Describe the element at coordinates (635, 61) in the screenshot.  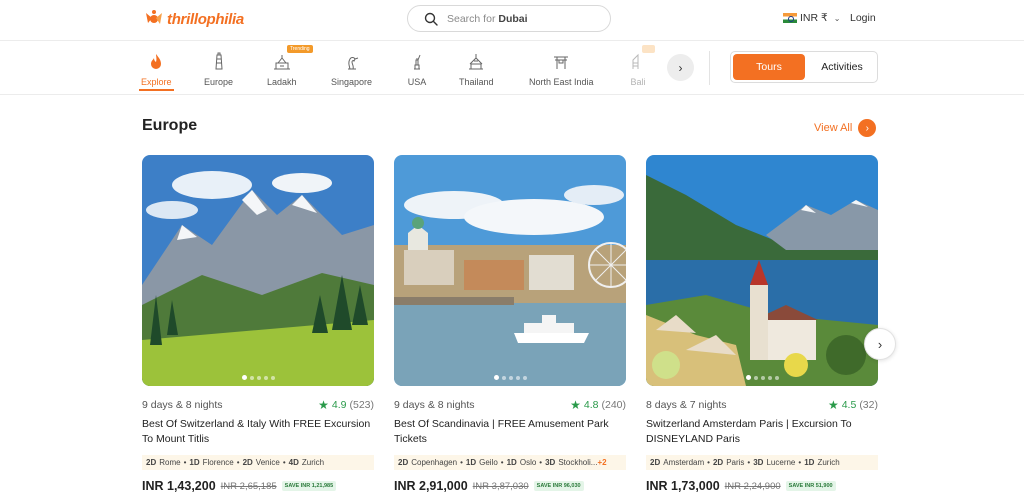
I see `bali-temple-icon` at that location.